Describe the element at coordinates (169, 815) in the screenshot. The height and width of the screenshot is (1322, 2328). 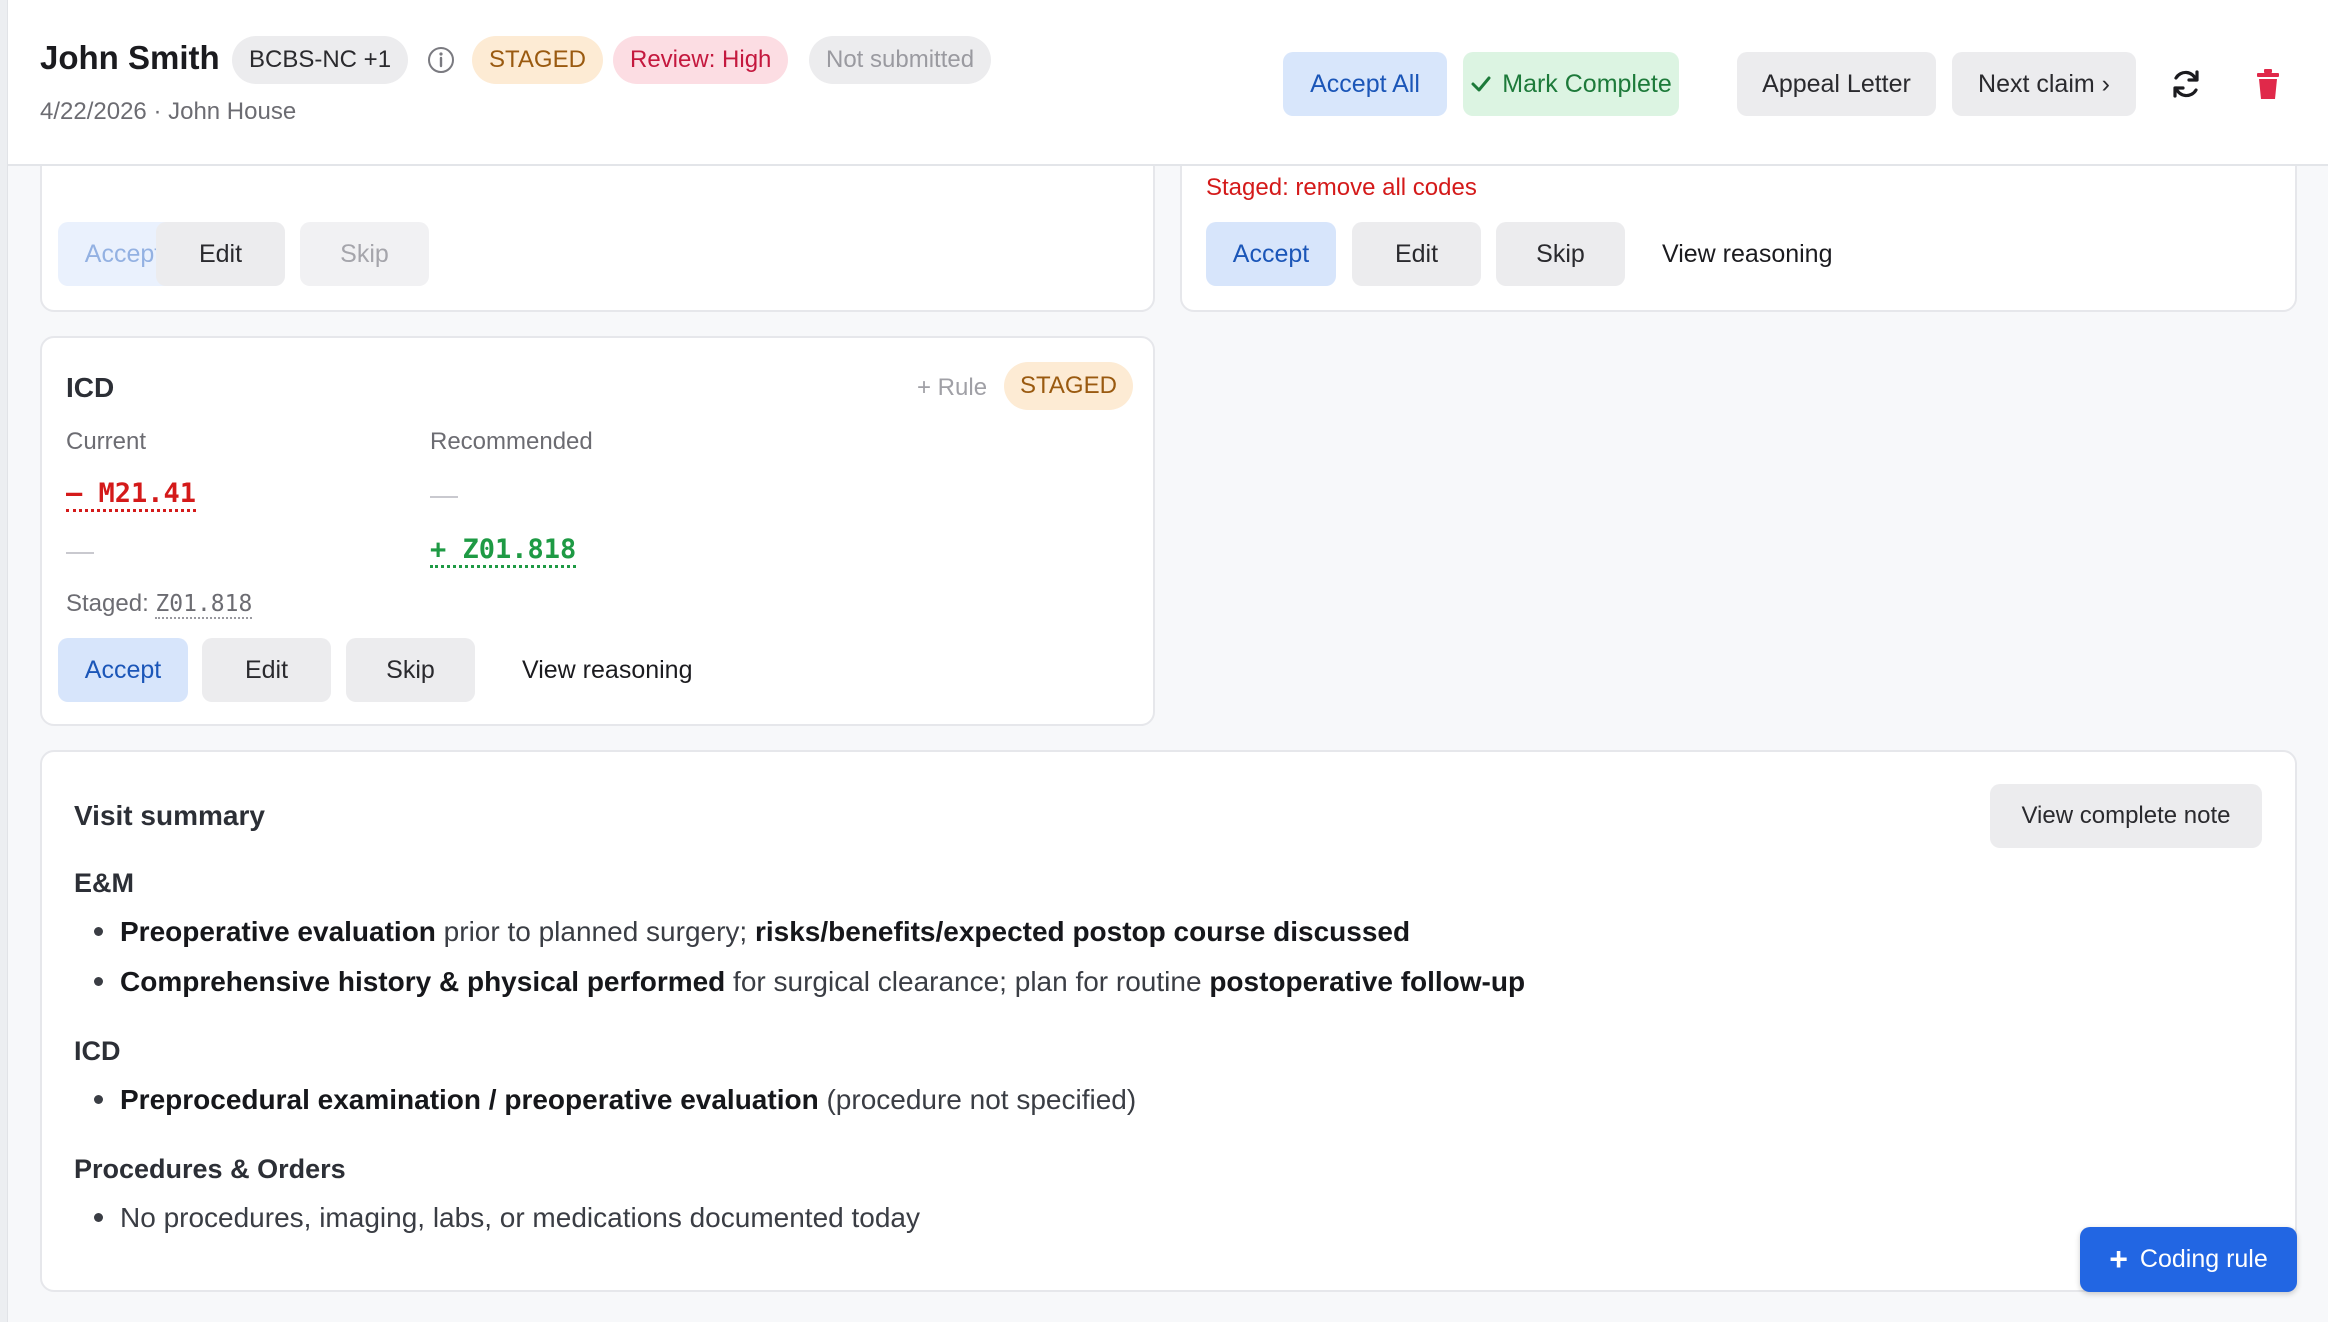
I see `visit-summary-title: Visit summary` at that location.